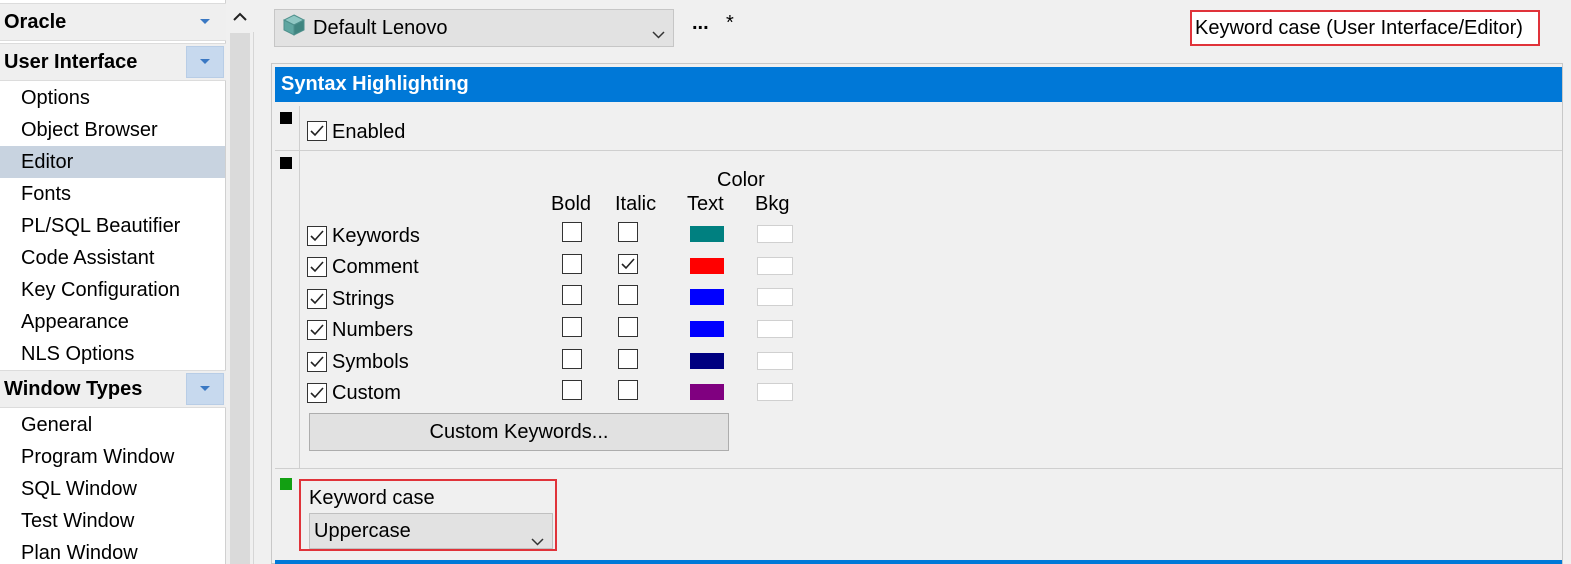 The width and height of the screenshot is (1571, 564). I want to click on sidebar-item-sql-window: SQL Window, so click(112, 489).